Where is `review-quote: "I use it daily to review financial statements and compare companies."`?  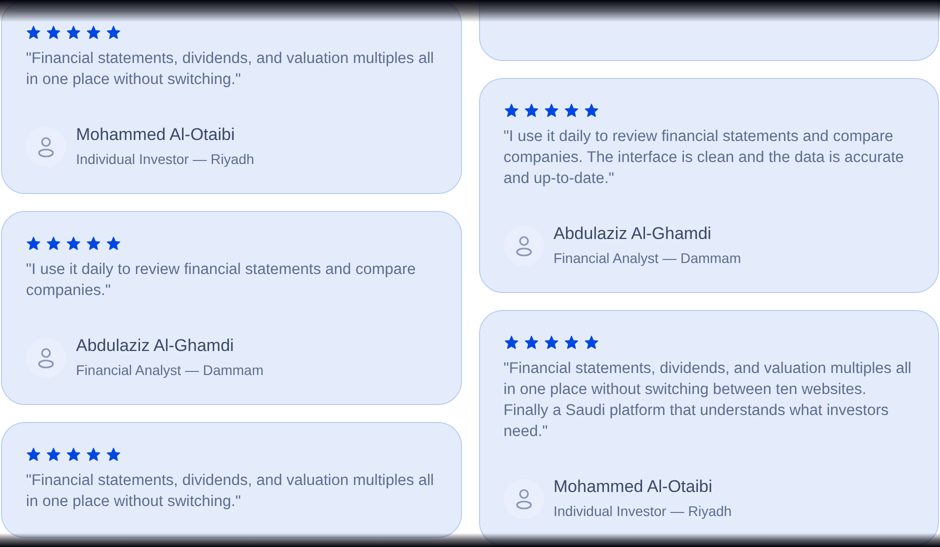 review-quote: "I use it daily to review financial statements and compare companies." is located at coordinates (221, 280).